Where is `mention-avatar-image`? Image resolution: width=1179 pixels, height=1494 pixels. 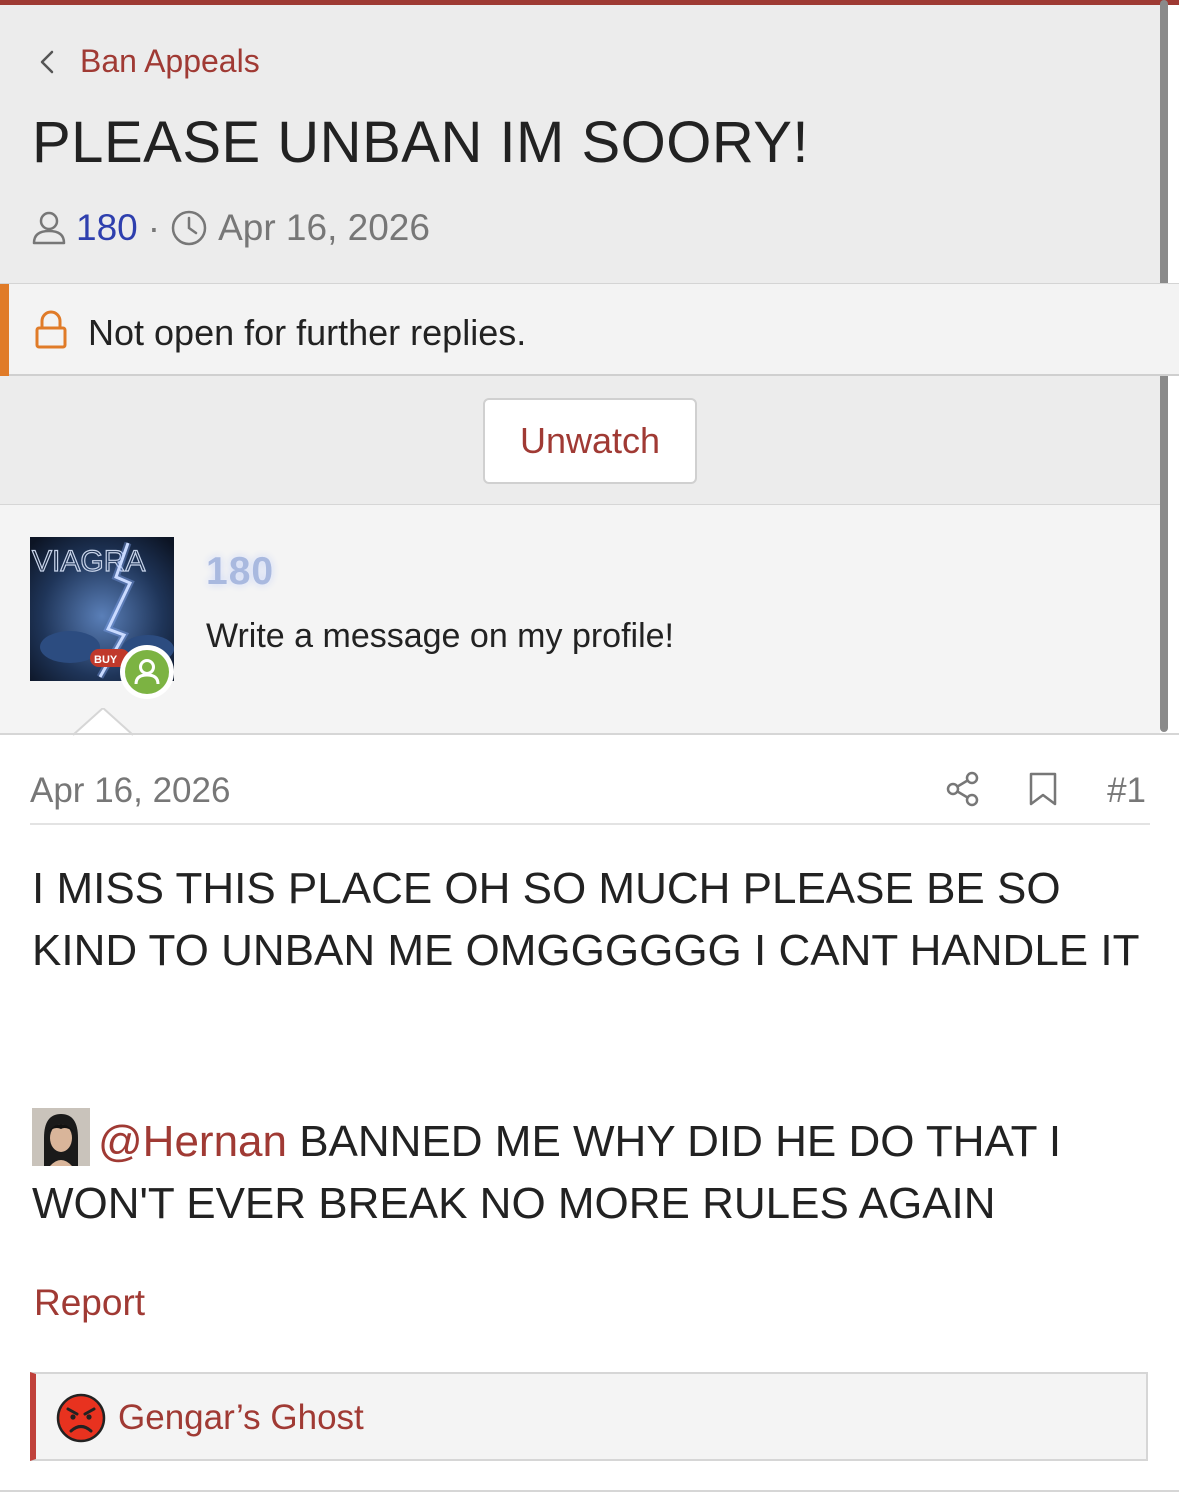
mention-avatar-image is located at coordinates (61, 1137).